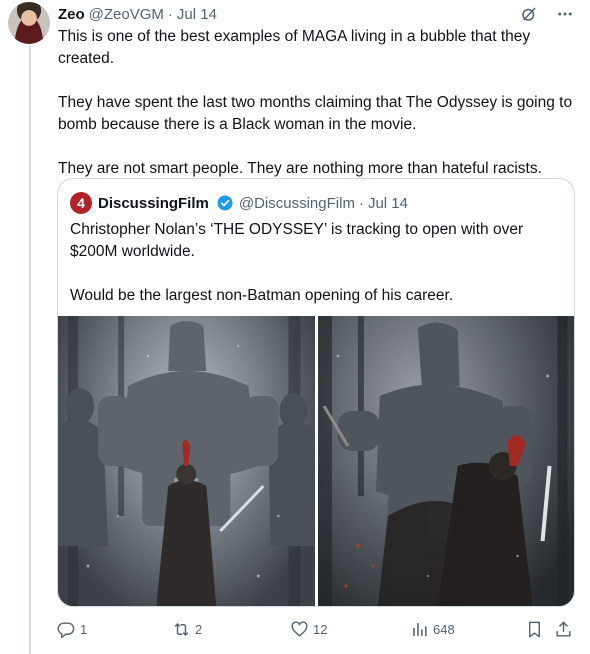  I want to click on like-count: 12, so click(320, 629).